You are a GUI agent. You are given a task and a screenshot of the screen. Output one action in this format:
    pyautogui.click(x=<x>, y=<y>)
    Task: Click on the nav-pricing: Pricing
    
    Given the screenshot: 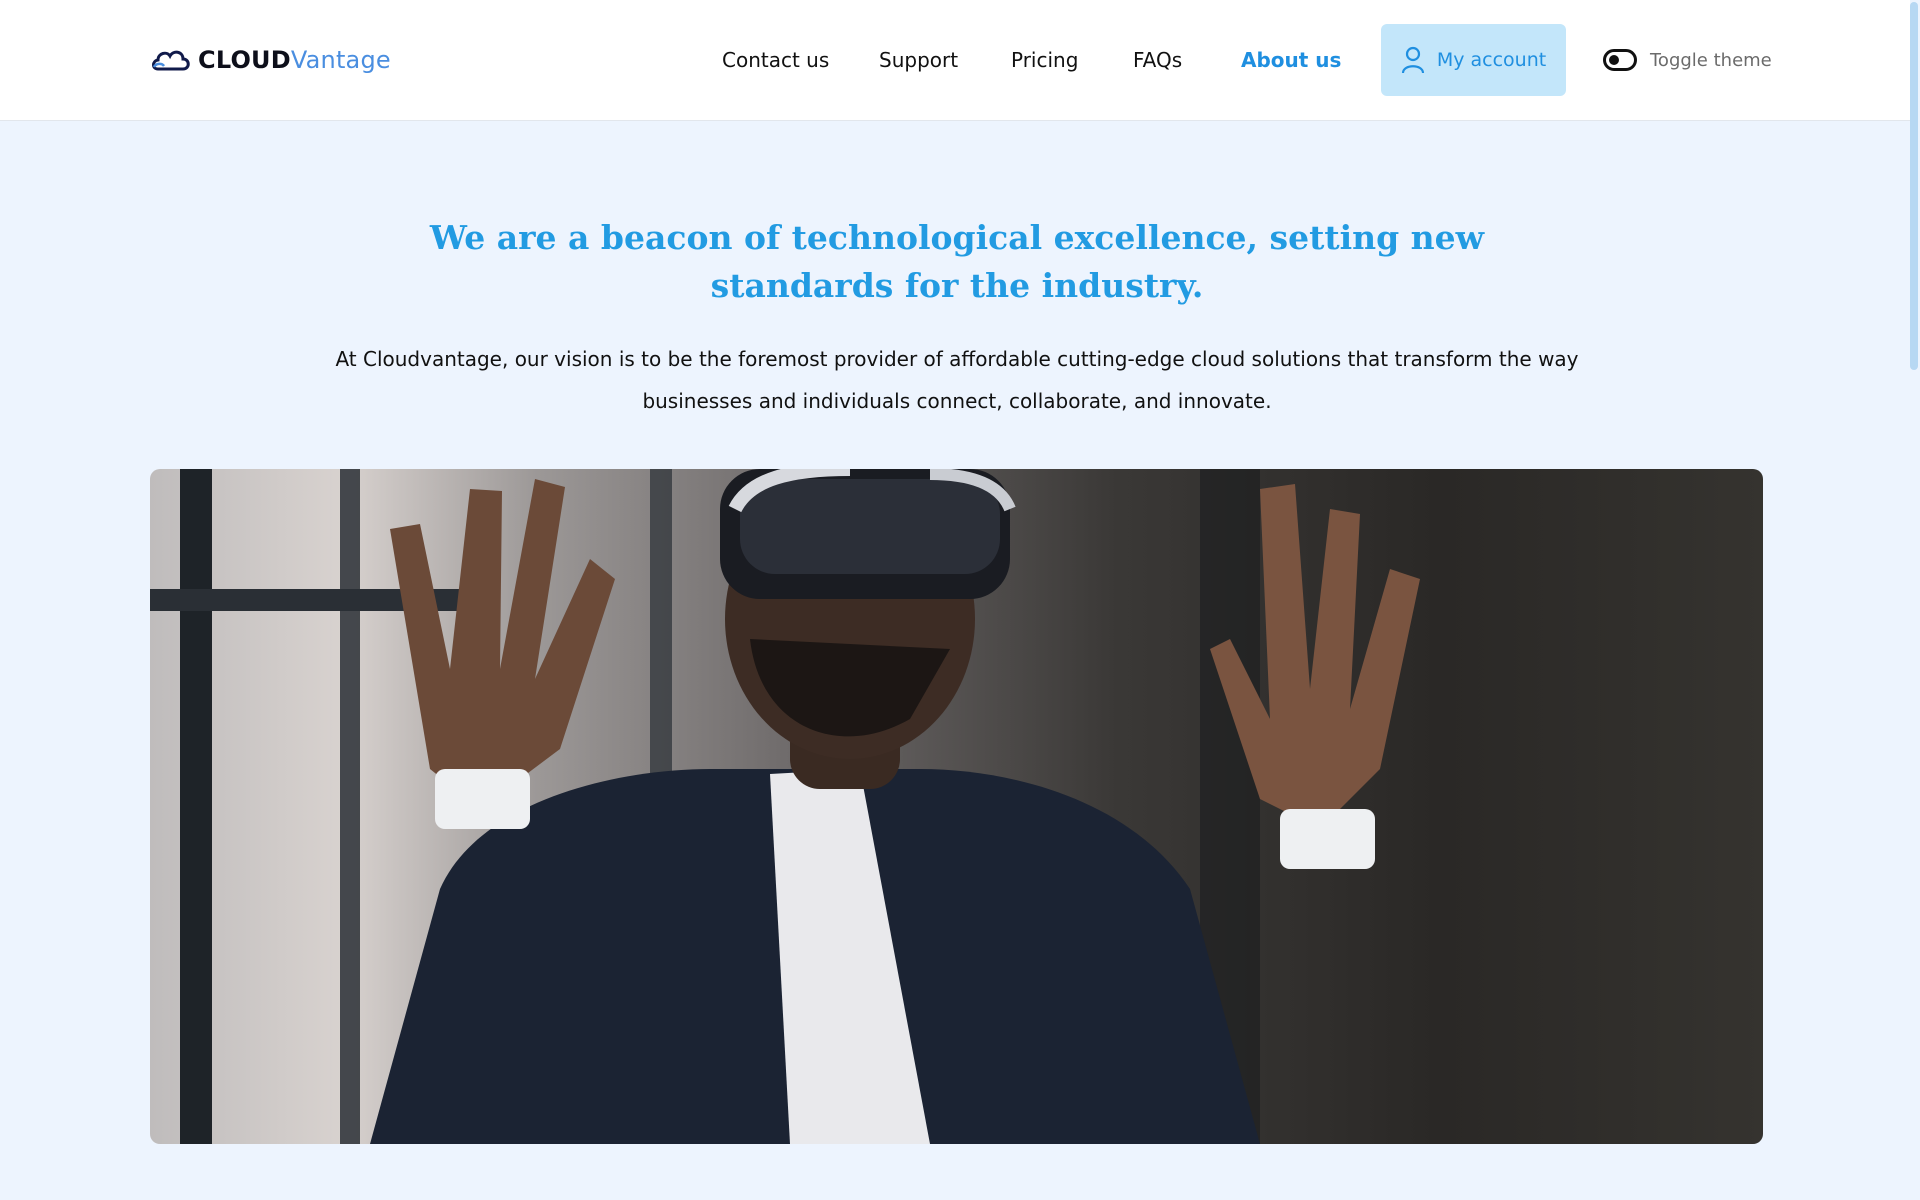 What is the action you would take?
    pyautogui.click(x=1044, y=60)
    